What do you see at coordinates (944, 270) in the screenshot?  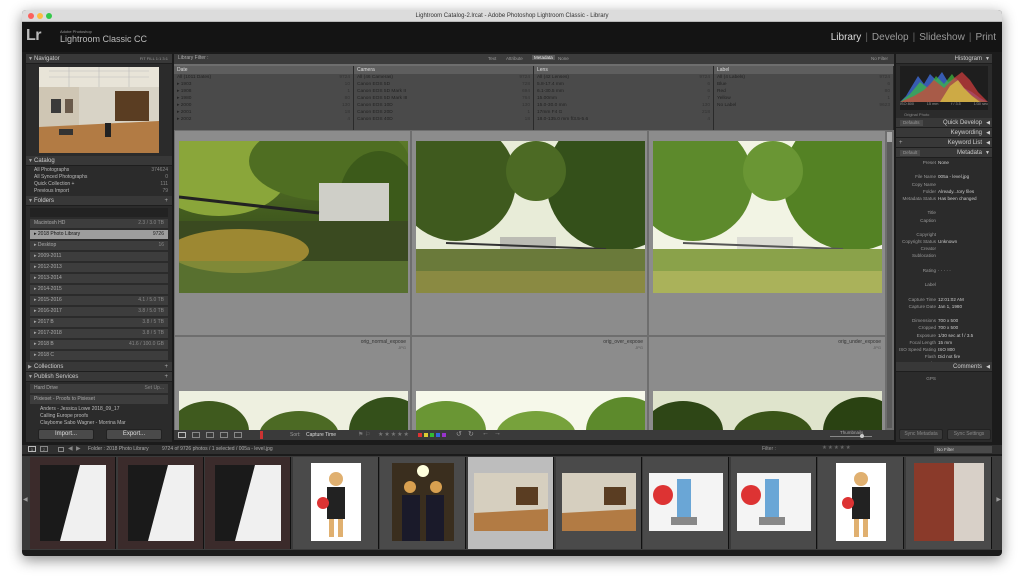 I see `metadata-field: Rating · · · · ·` at bounding box center [944, 270].